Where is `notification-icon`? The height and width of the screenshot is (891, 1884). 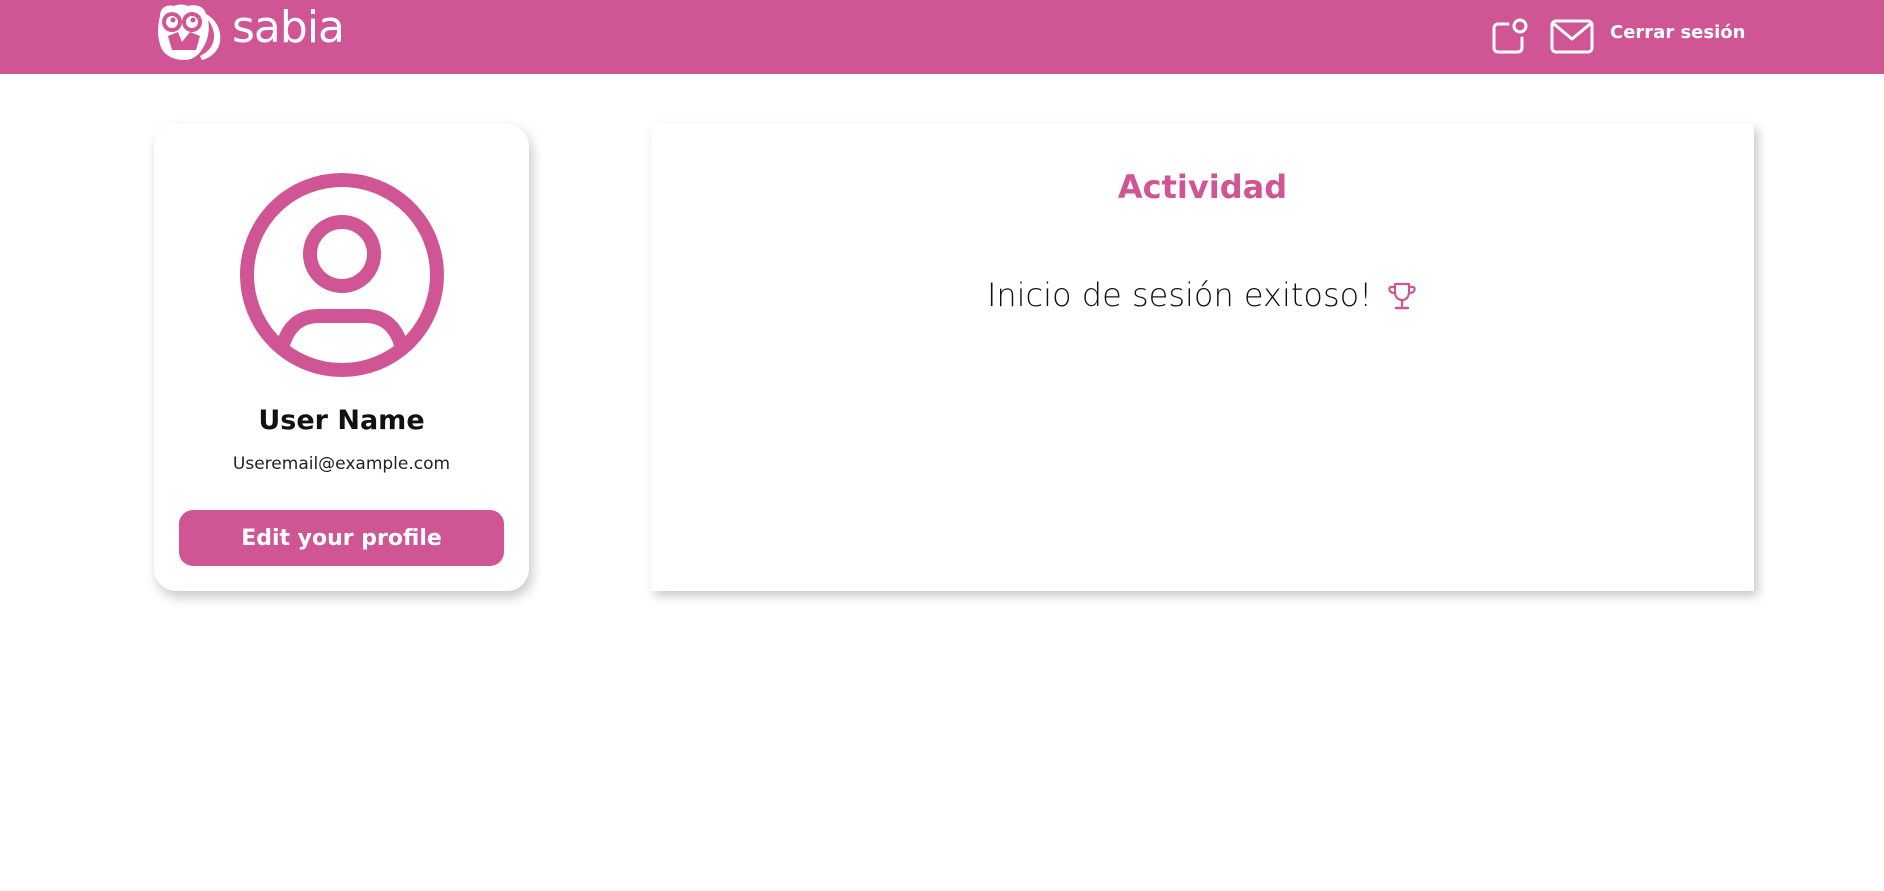
notification-icon is located at coordinates (1510, 36).